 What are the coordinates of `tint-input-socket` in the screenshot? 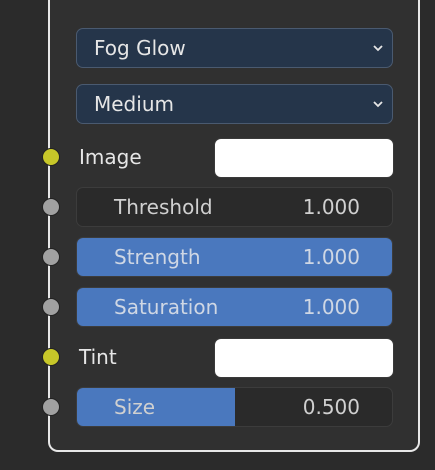 It's located at (51, 357).